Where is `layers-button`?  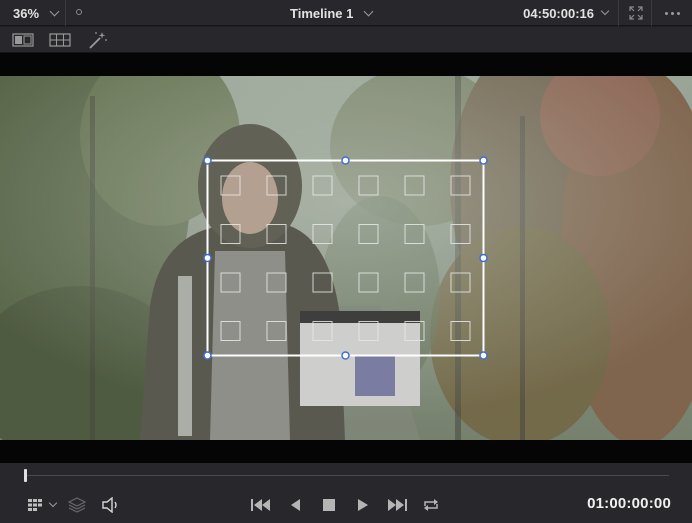 layers-button is located at coordinates (77, 505).